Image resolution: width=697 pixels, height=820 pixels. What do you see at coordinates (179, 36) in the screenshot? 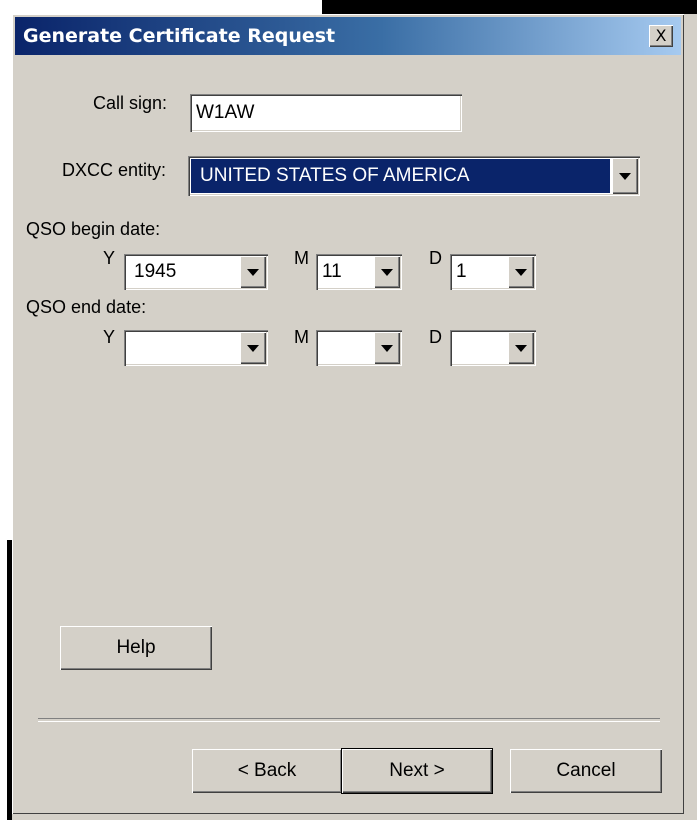
I see `dialog-title: Generate Certificate Request` at bounding box center [179, 36].